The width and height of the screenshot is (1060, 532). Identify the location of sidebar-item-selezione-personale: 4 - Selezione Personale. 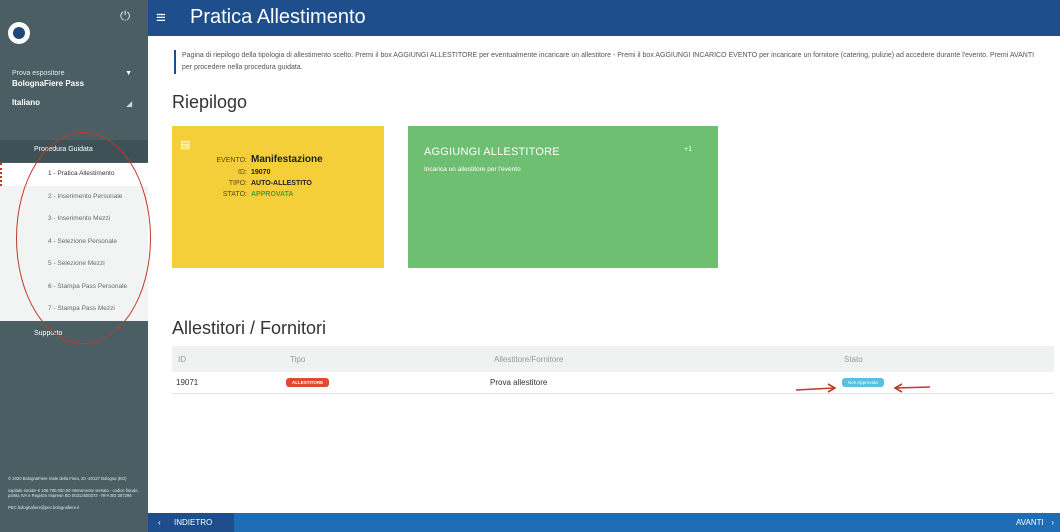
(74, 242).